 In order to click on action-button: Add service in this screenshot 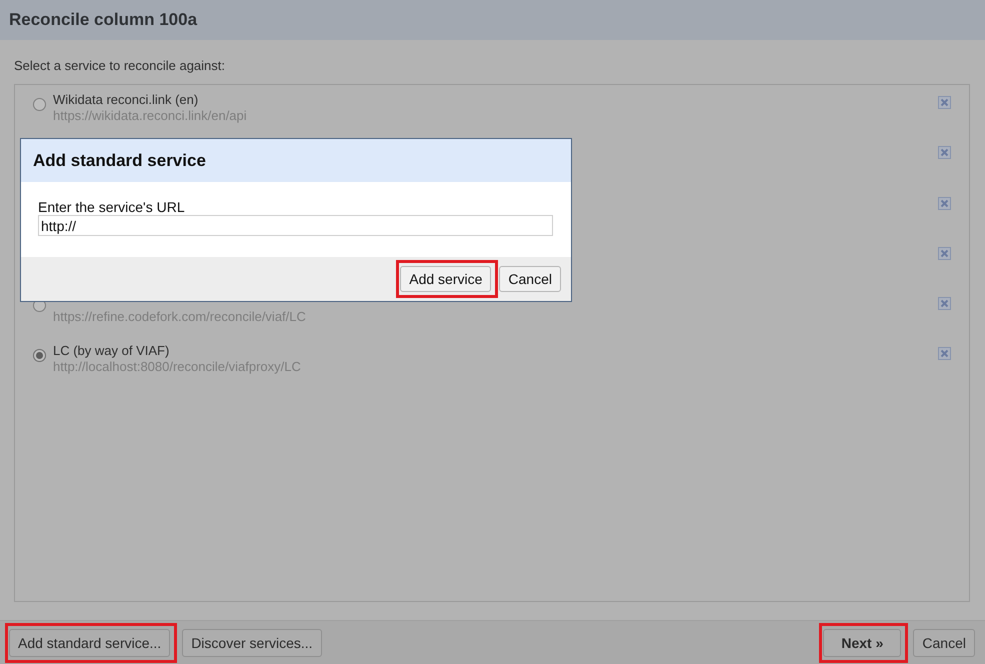, I will do `click(446, 279)`.